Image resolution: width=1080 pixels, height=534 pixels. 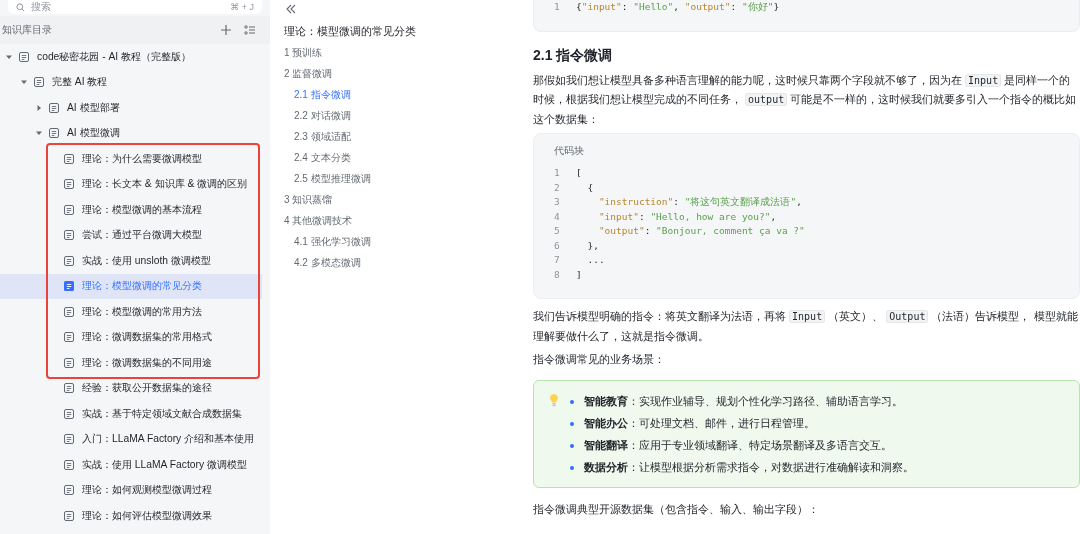 What do you see at coordinates (131, 82) in the screenshot?
I see `tree-item: 完整 AI 教程` at bounding box center [131, 82].